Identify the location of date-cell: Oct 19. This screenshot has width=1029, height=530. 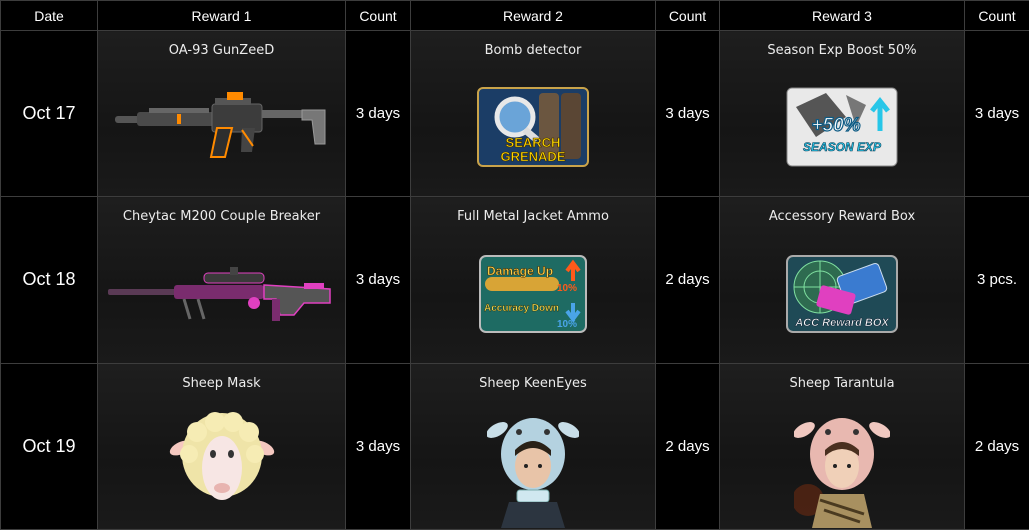
(49, 446).